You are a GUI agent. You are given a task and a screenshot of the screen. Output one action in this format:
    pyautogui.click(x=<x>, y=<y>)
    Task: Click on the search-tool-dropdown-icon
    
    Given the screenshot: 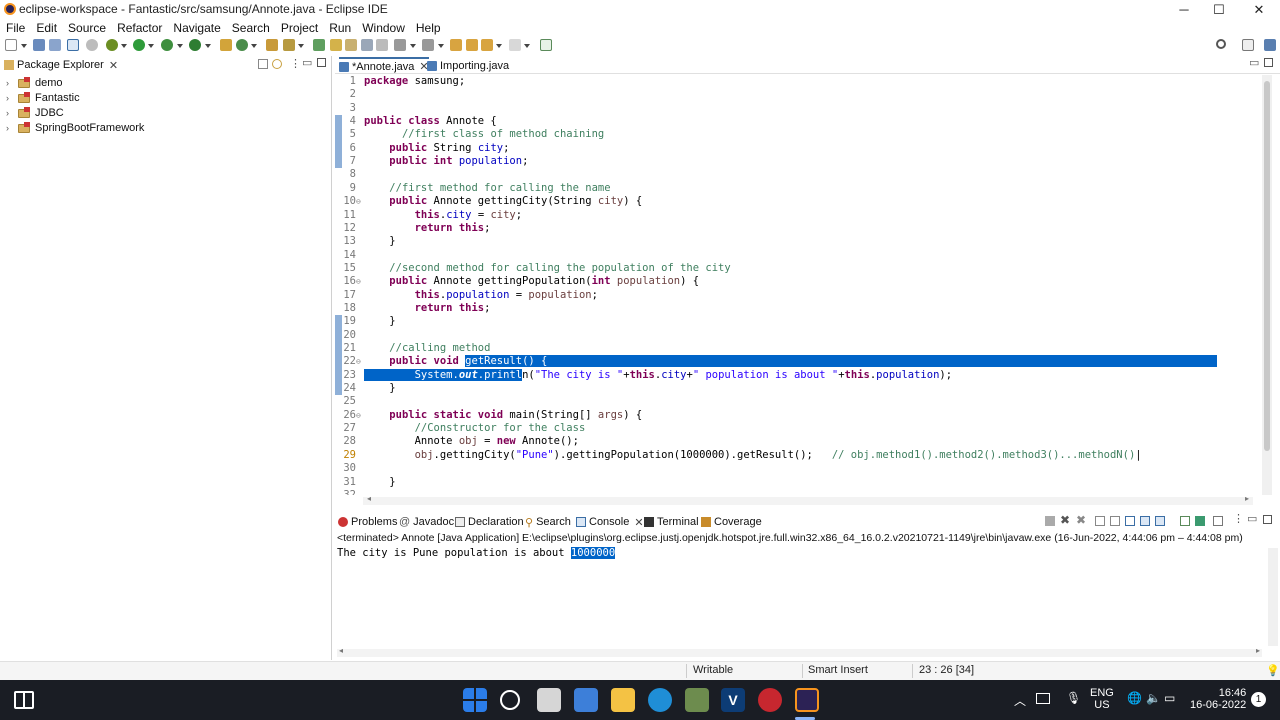 What is the action you would take?
    pyautogui.click(x=301, y=46)
    